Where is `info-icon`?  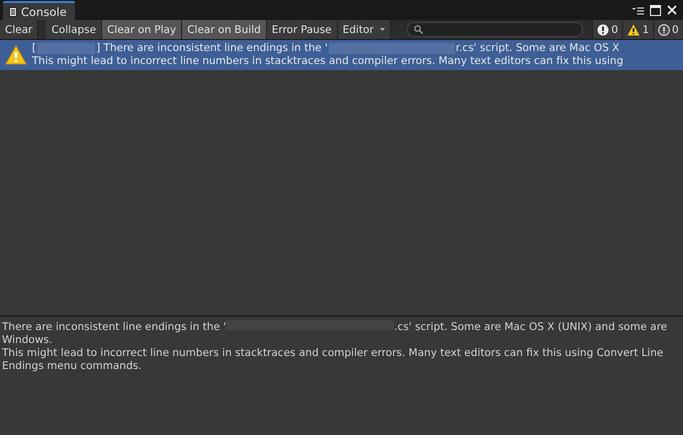 info-icon is located at coordinates (664, 30).